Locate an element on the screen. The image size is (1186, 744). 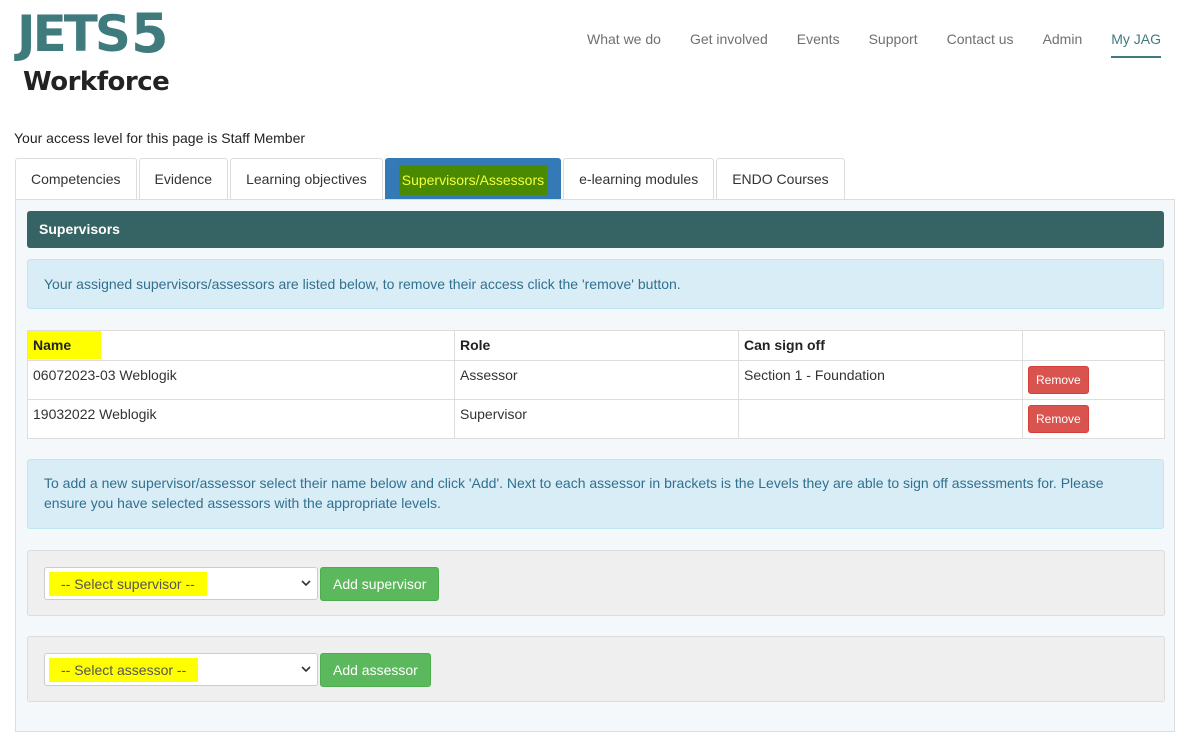
logo-jets-text: JETS is located at coordinates (74, 34).